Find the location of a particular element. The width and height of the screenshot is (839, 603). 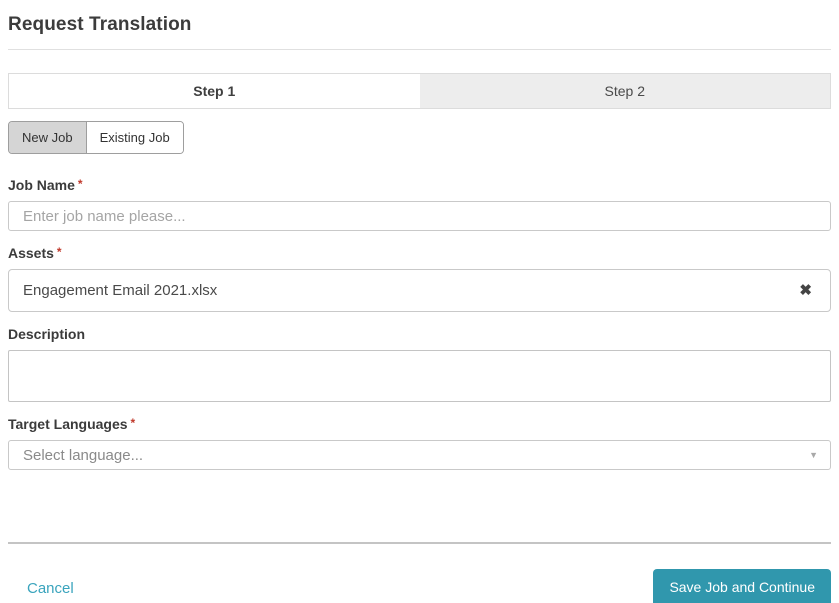

assets-group: Assets * Engagement Email 2021.xlsx ✖ is located at coordinates (419, 278).